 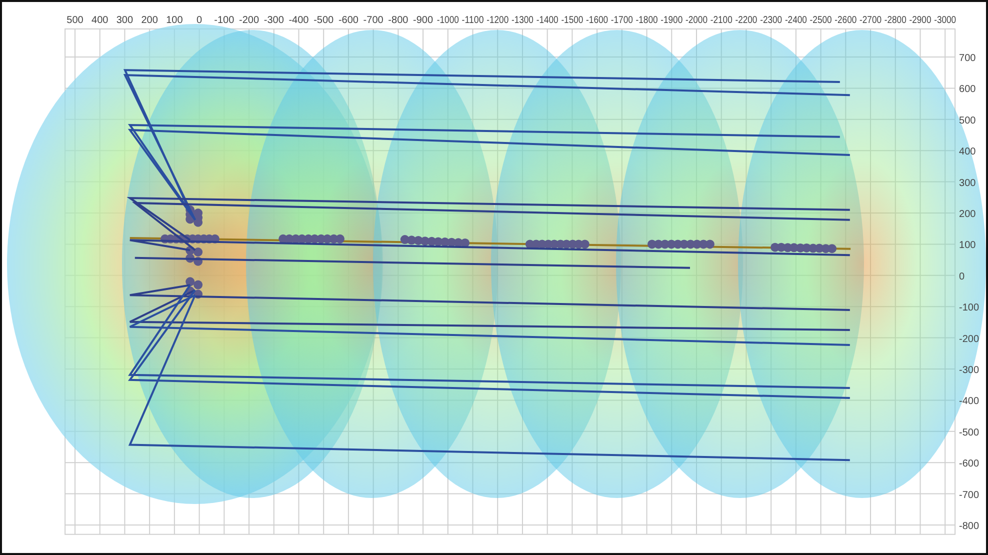 What do you see at coordinates (549, 20) in the screenshot?
I see `axis-tick-label: -1400` at bounding box center [549, 20].